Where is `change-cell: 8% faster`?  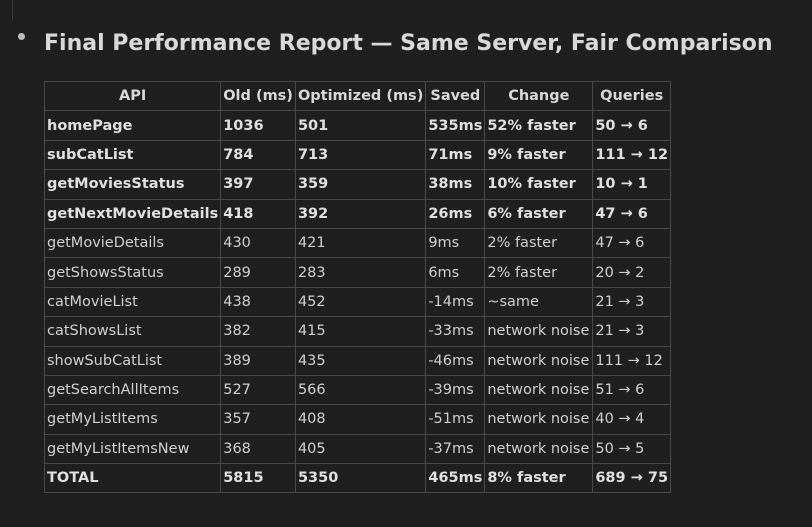
change-cell: 8% faster is located at coordinates (539, 478).